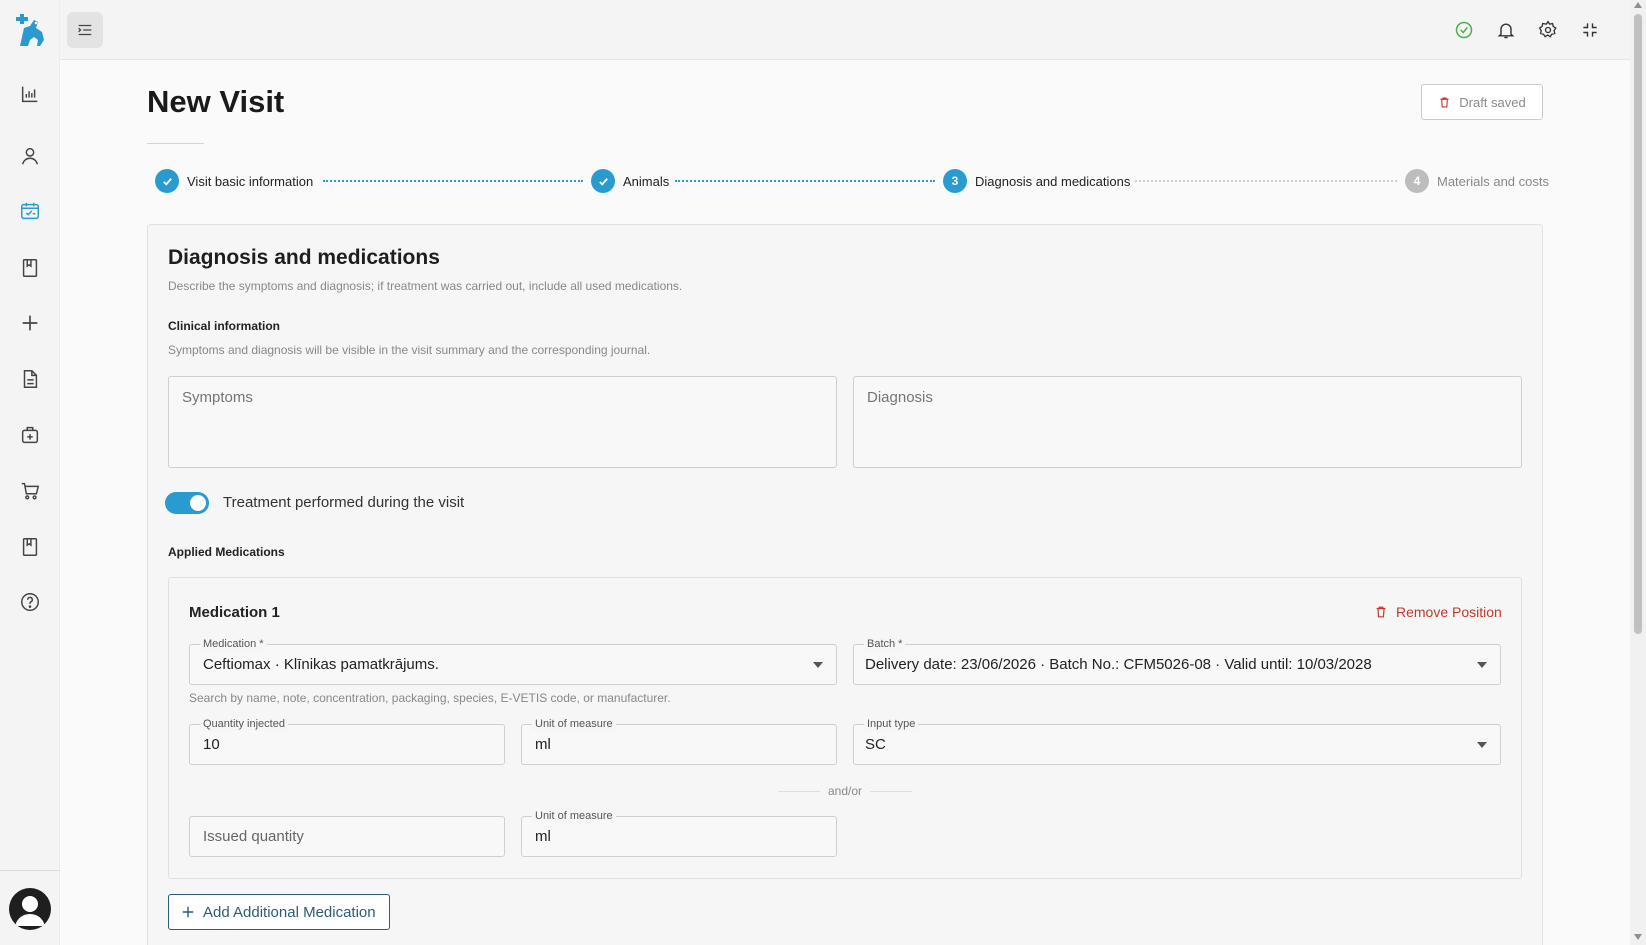 The image size is (1646, 945). I want to click on fullscreen-button, so click(1590, 30).